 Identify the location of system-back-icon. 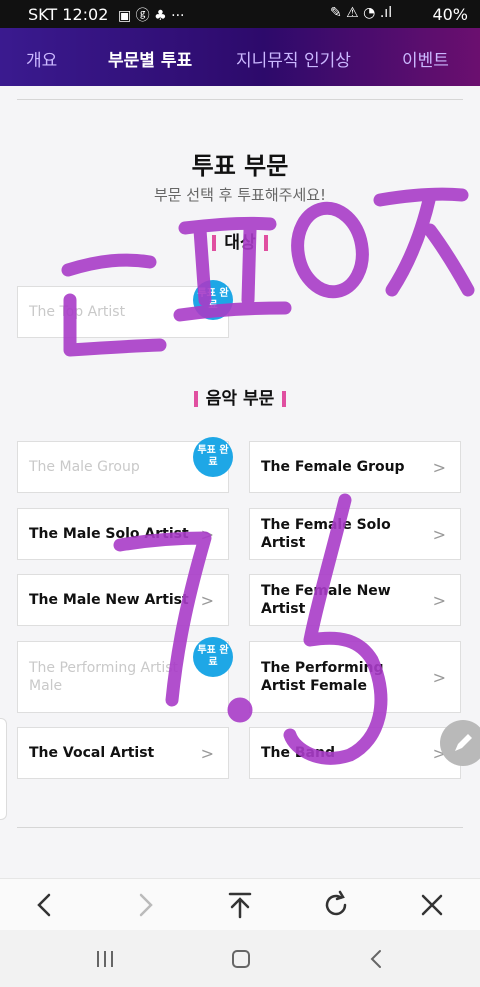
(377, 959).